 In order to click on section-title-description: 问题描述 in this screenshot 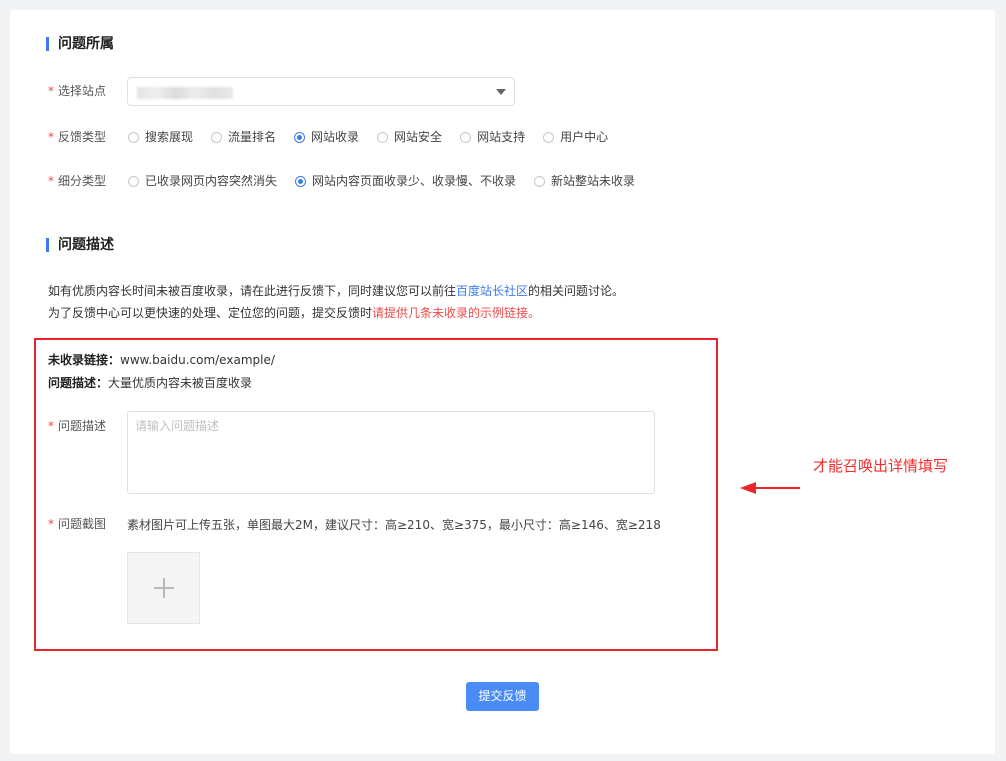, I will do `click(80, 245)`.